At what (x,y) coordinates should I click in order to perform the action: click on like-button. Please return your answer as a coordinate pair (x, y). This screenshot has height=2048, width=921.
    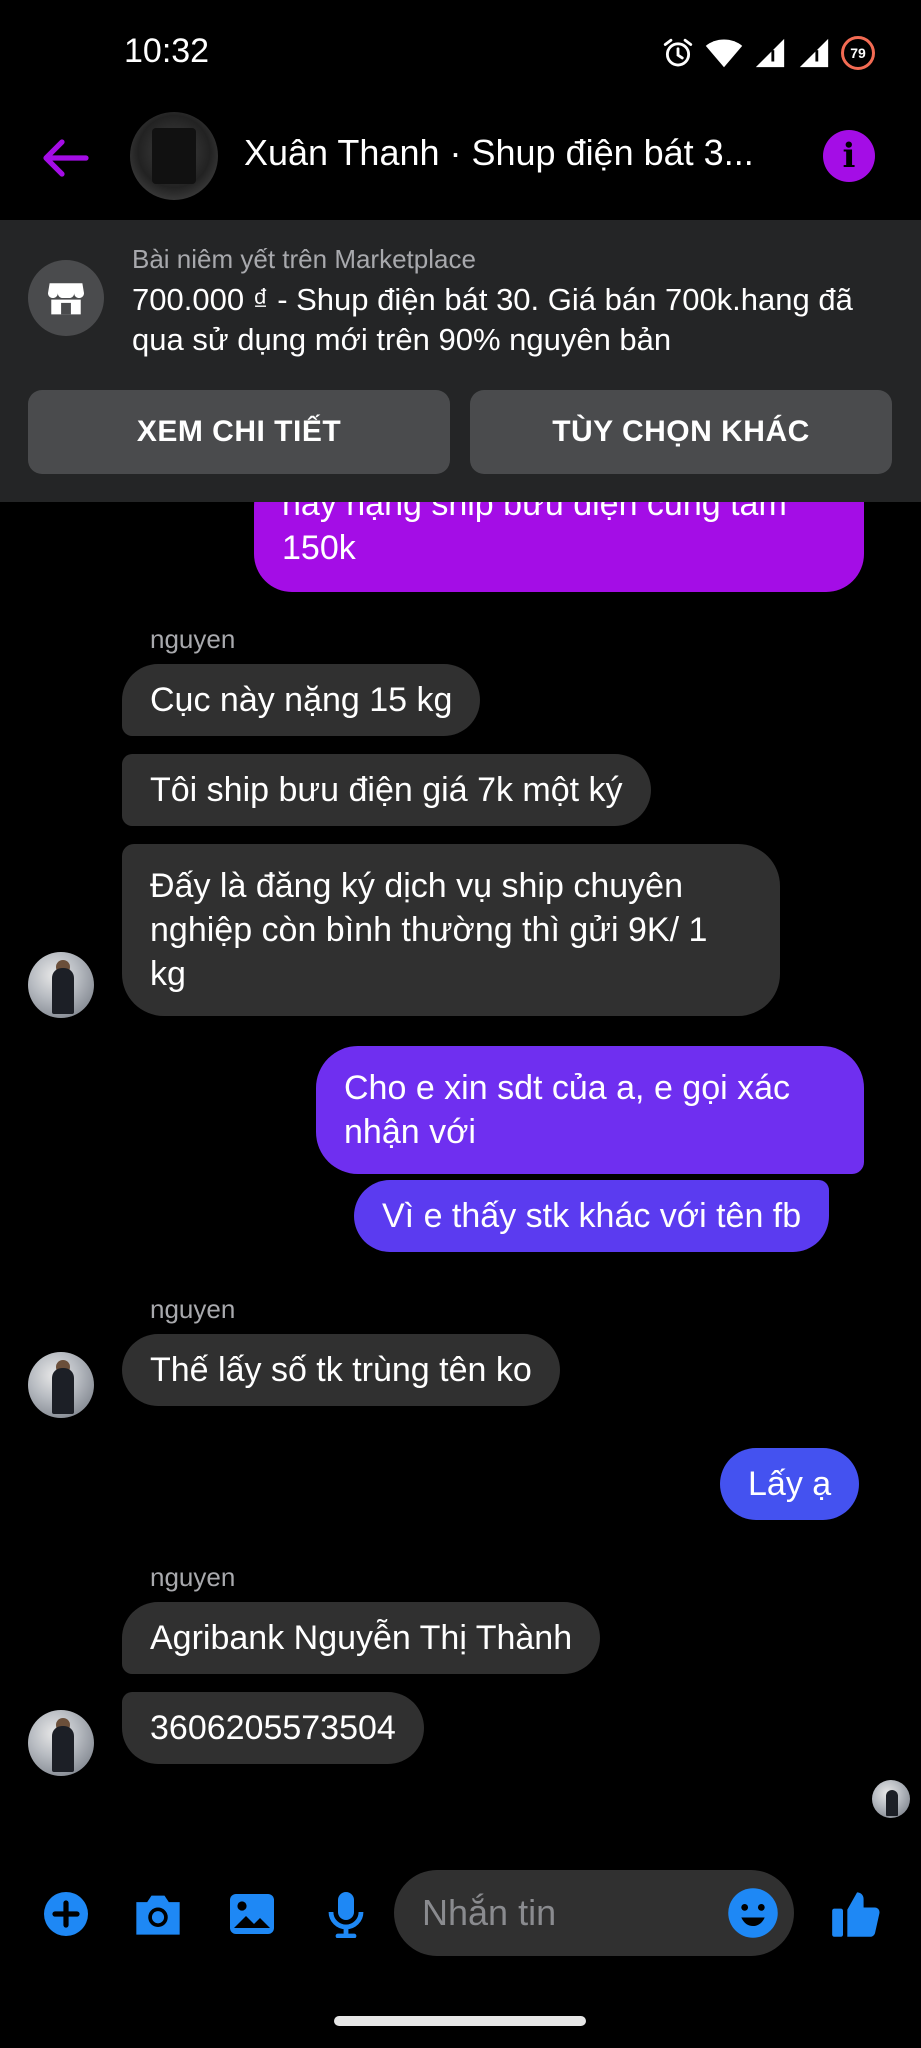
    Looking at the image, I should click on (856, 1914).